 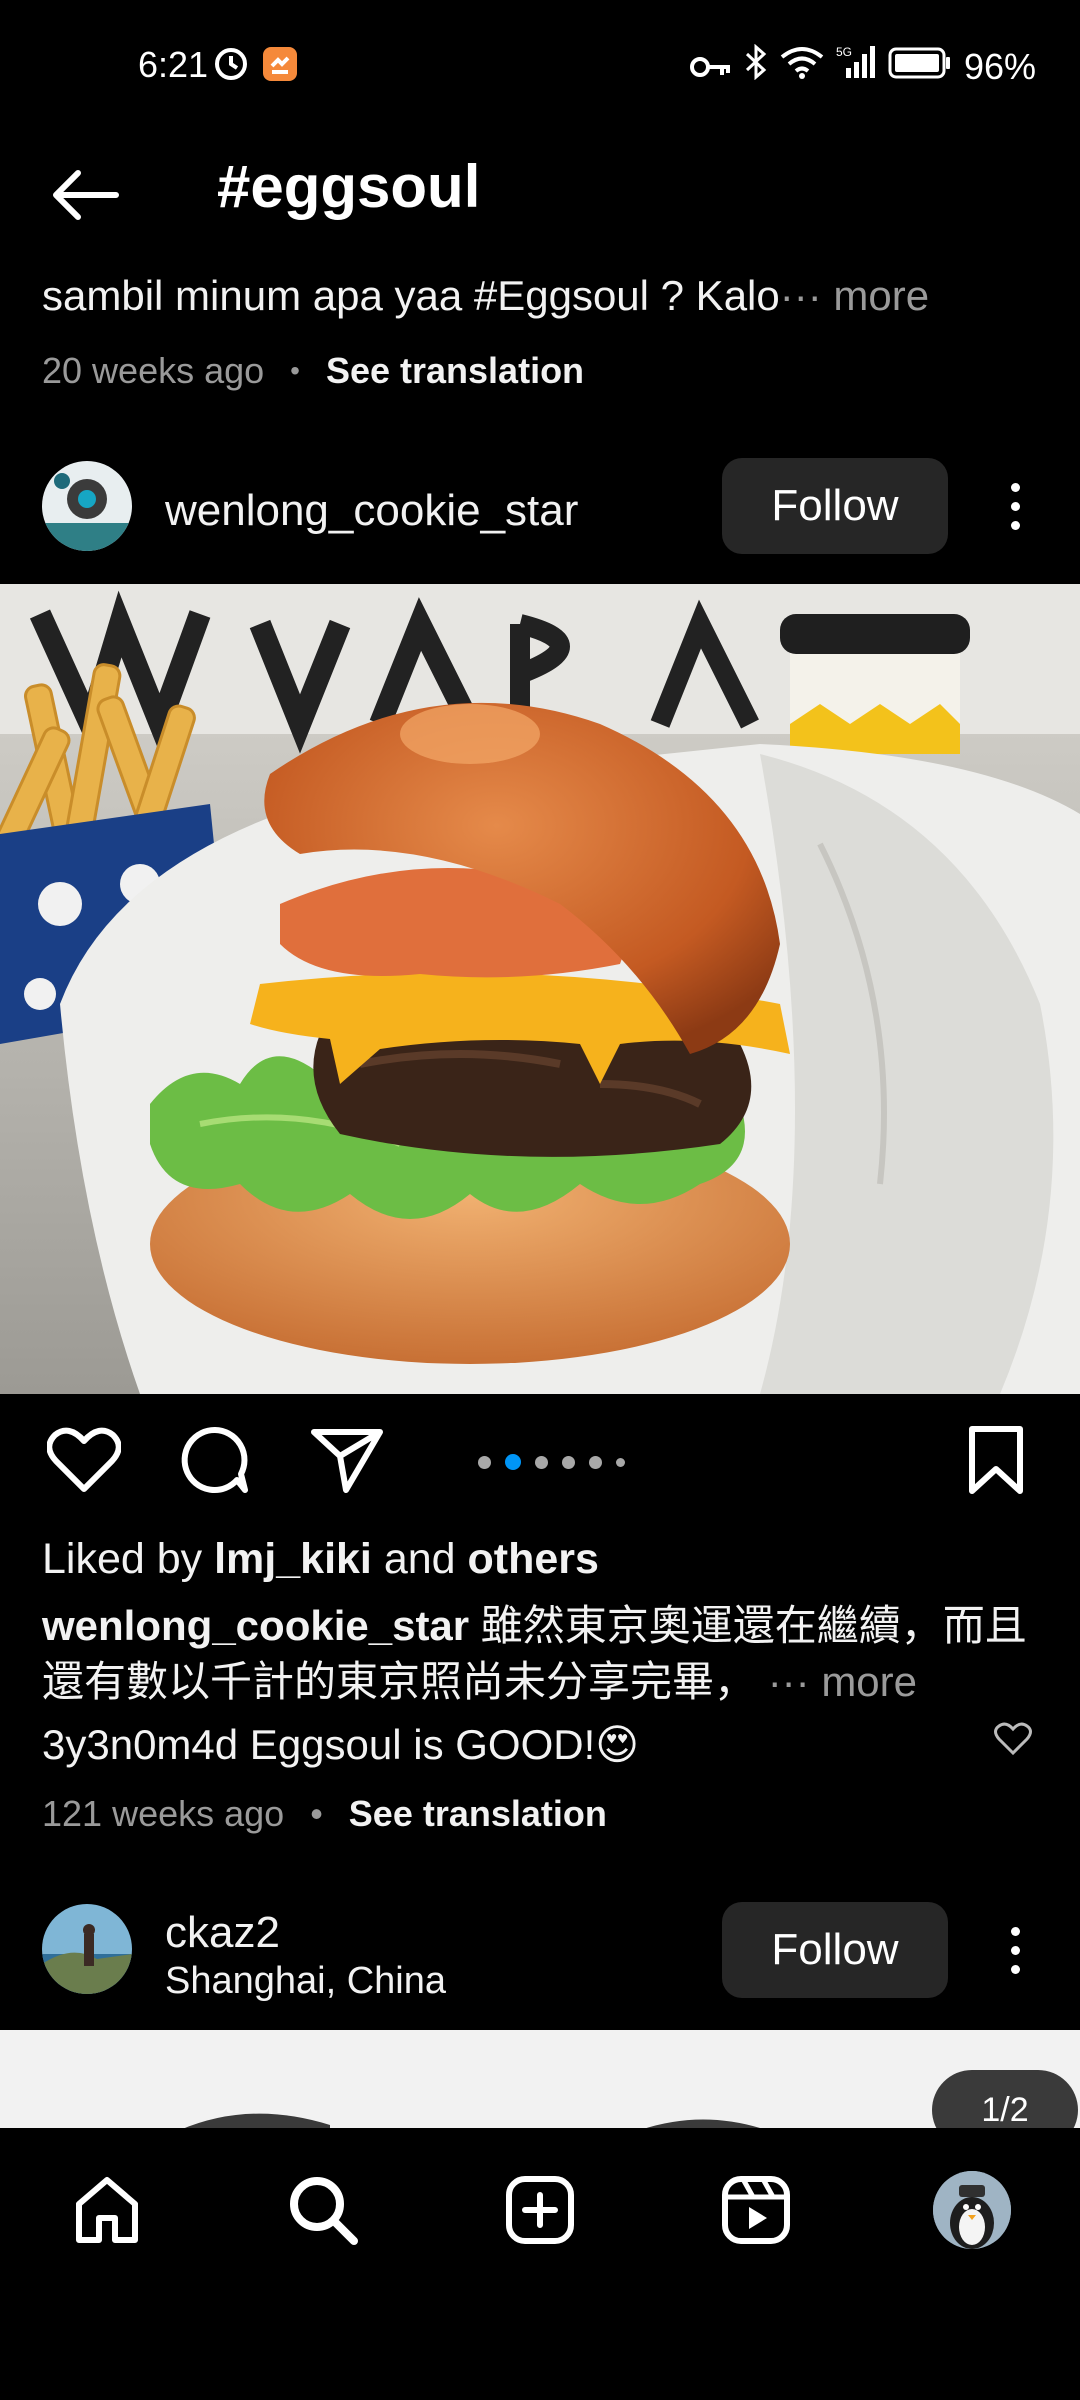 I want to click on page-title: #eggsoul, so click(x=349, y=186).